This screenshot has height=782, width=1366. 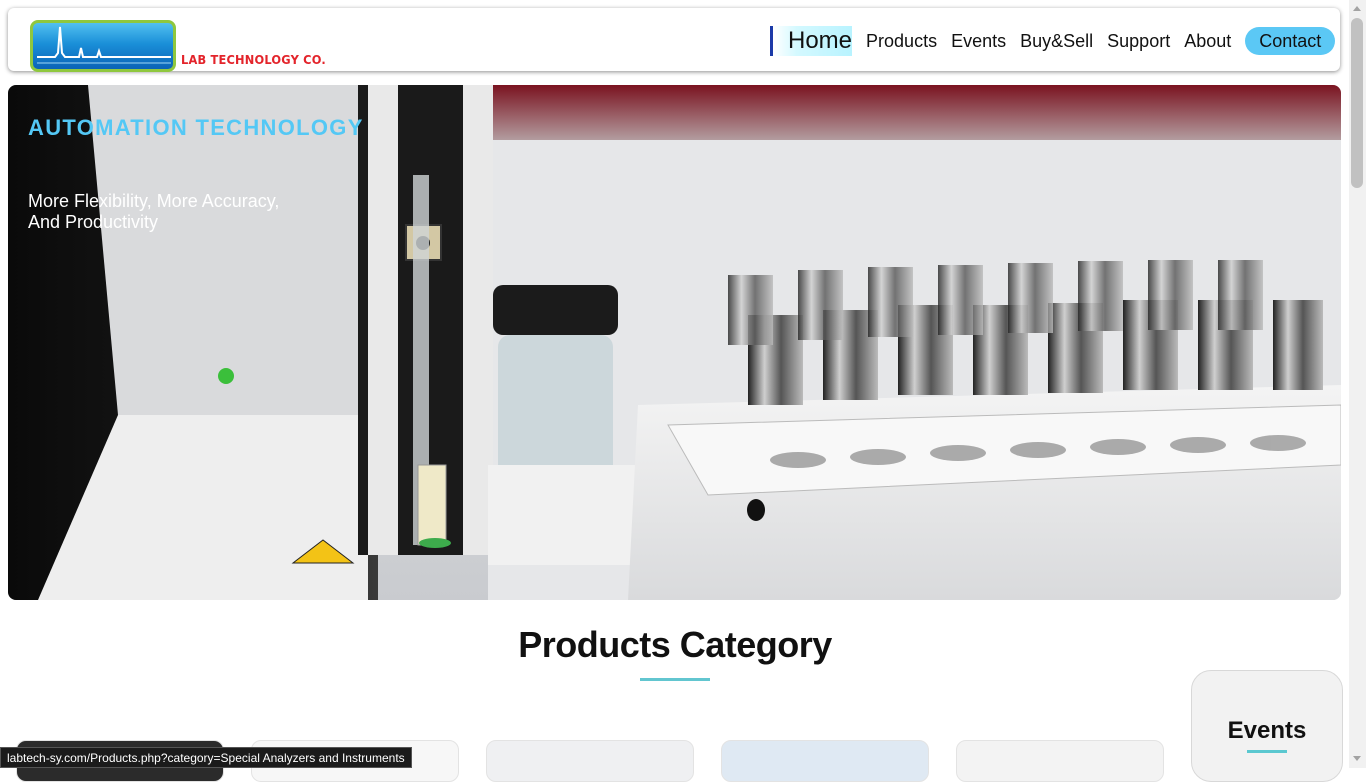 What do you see at coordinates (1357, 103) in the screenshot?
I see `scroll-thumb` at bounding box center [1357, 103].